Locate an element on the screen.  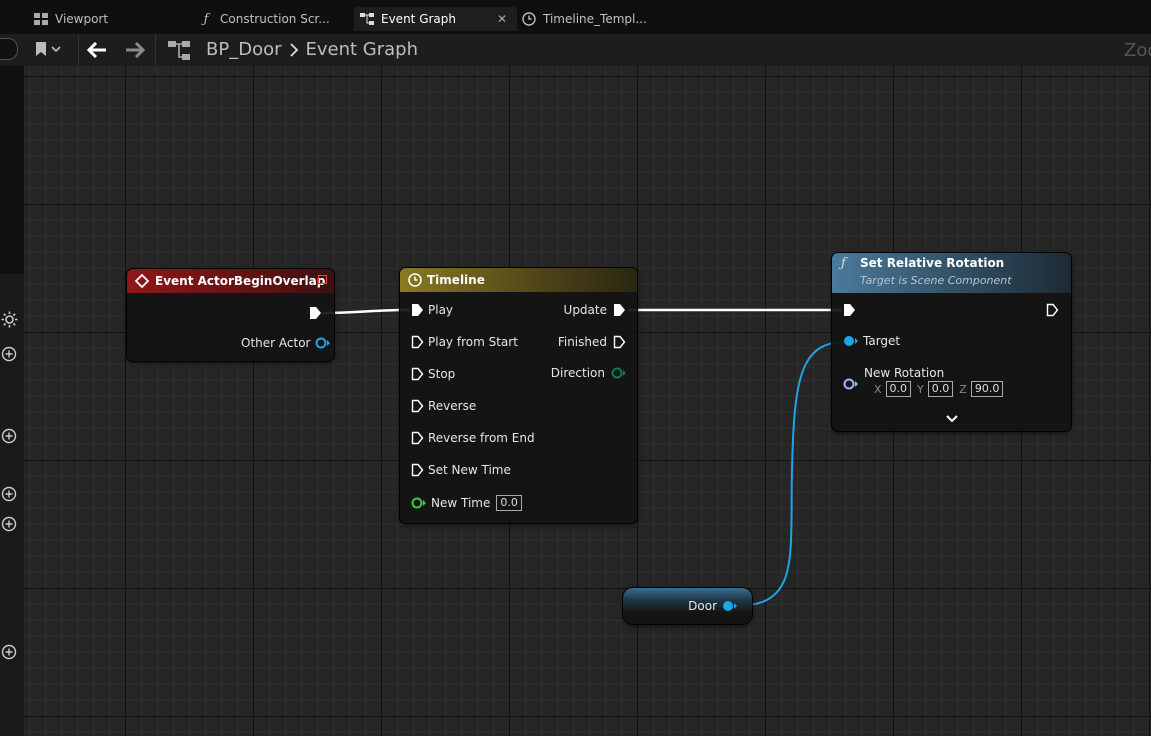
pin-label: Play is located at coordinates (441, 310).